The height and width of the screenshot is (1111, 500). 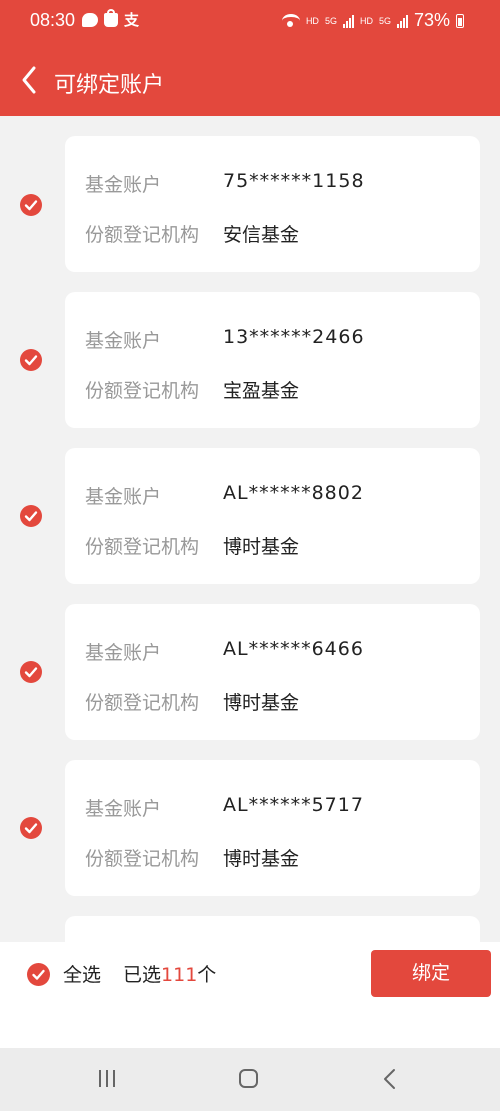 I want to click on selected-prefix: 已选, so click(x=142, y=975).